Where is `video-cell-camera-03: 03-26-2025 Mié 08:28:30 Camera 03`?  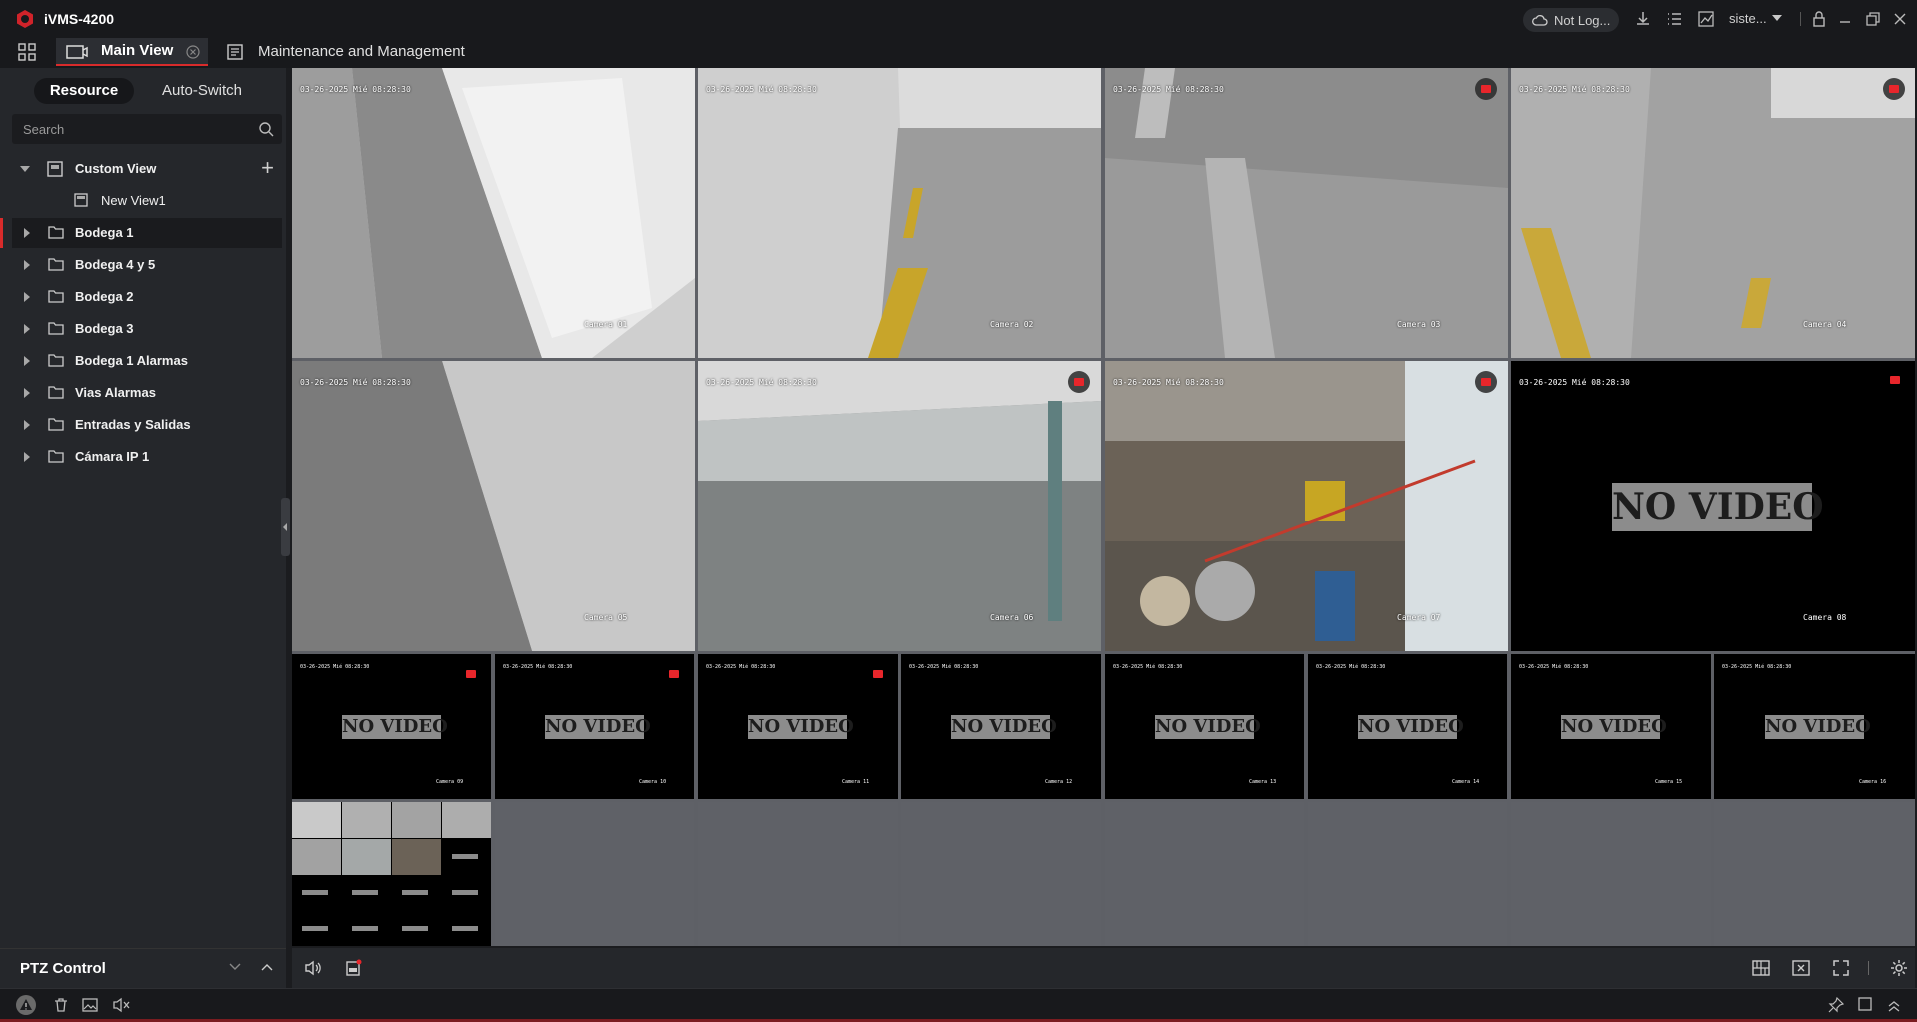
video-cell-camera-03: 03-26-2025 Mié 08:28:30 Camera 03 is located at coordinates (1306, 213).